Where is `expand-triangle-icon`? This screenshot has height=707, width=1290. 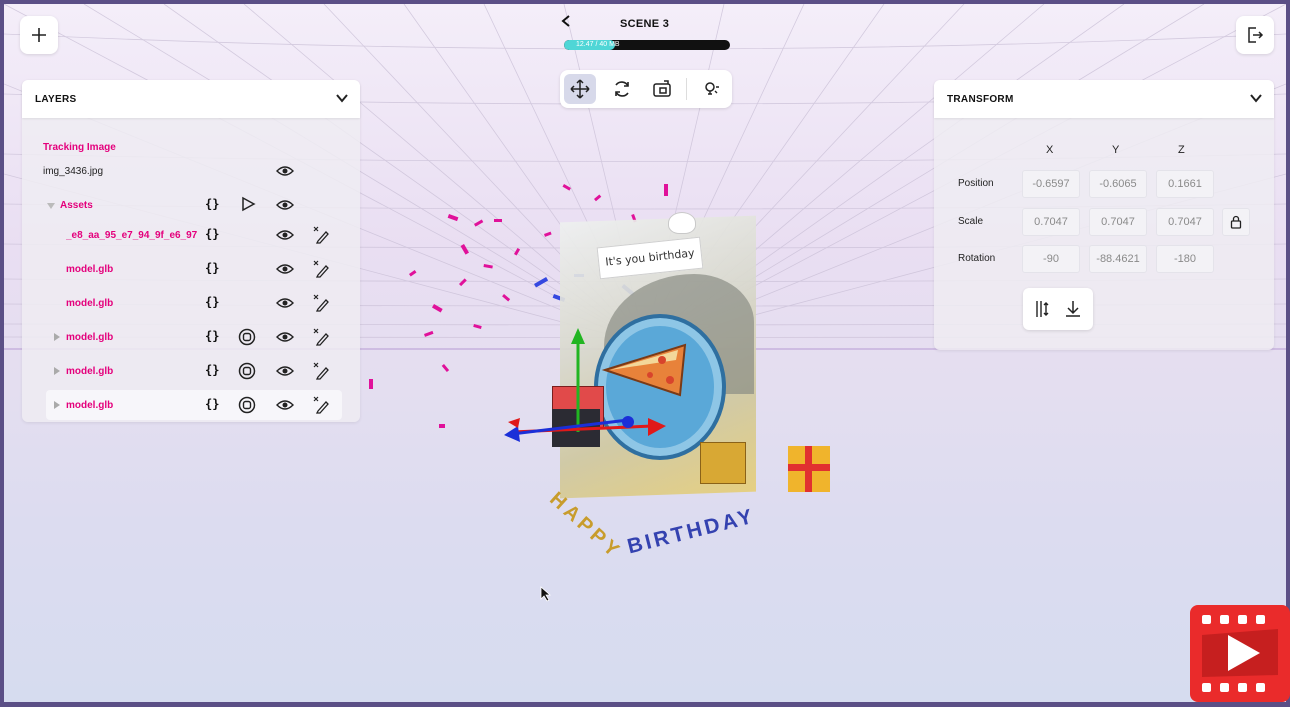
expand-triangle-icon is located at coordinates (51, 203).